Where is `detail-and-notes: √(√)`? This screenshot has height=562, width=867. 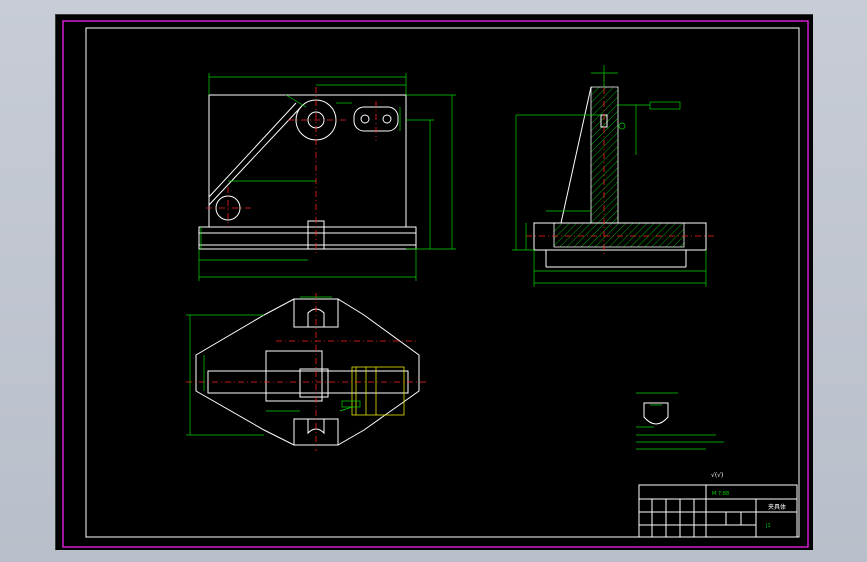 detail-and-notes: √(√) is located at coordinates (680, 435).